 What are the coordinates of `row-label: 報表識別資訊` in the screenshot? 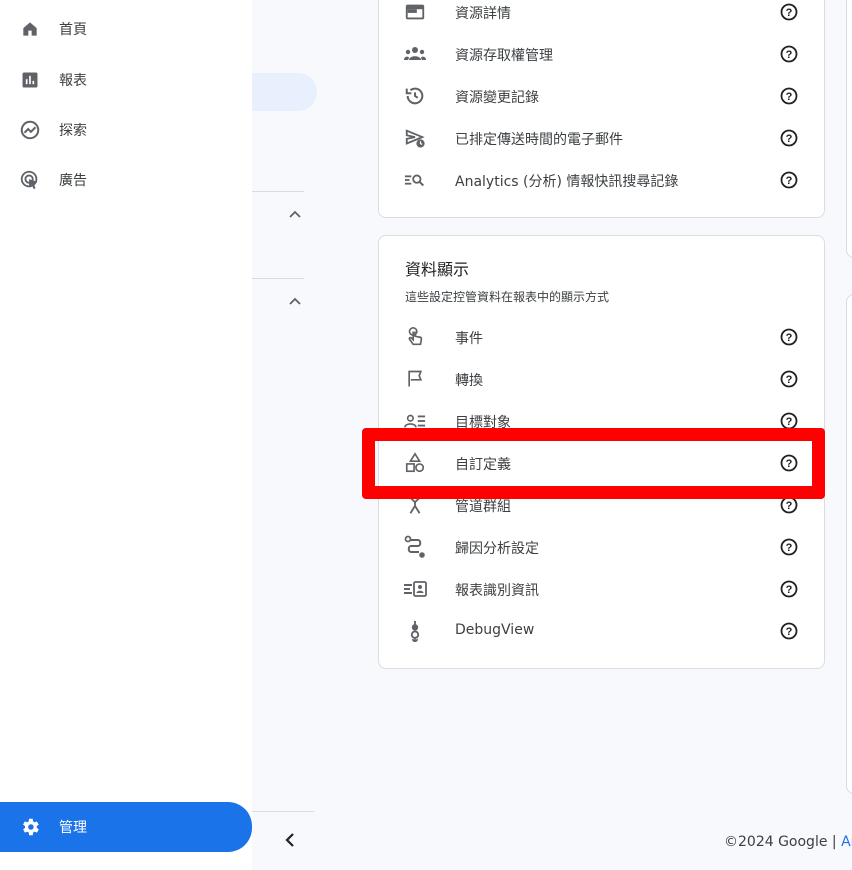 It's located at (497, 591).